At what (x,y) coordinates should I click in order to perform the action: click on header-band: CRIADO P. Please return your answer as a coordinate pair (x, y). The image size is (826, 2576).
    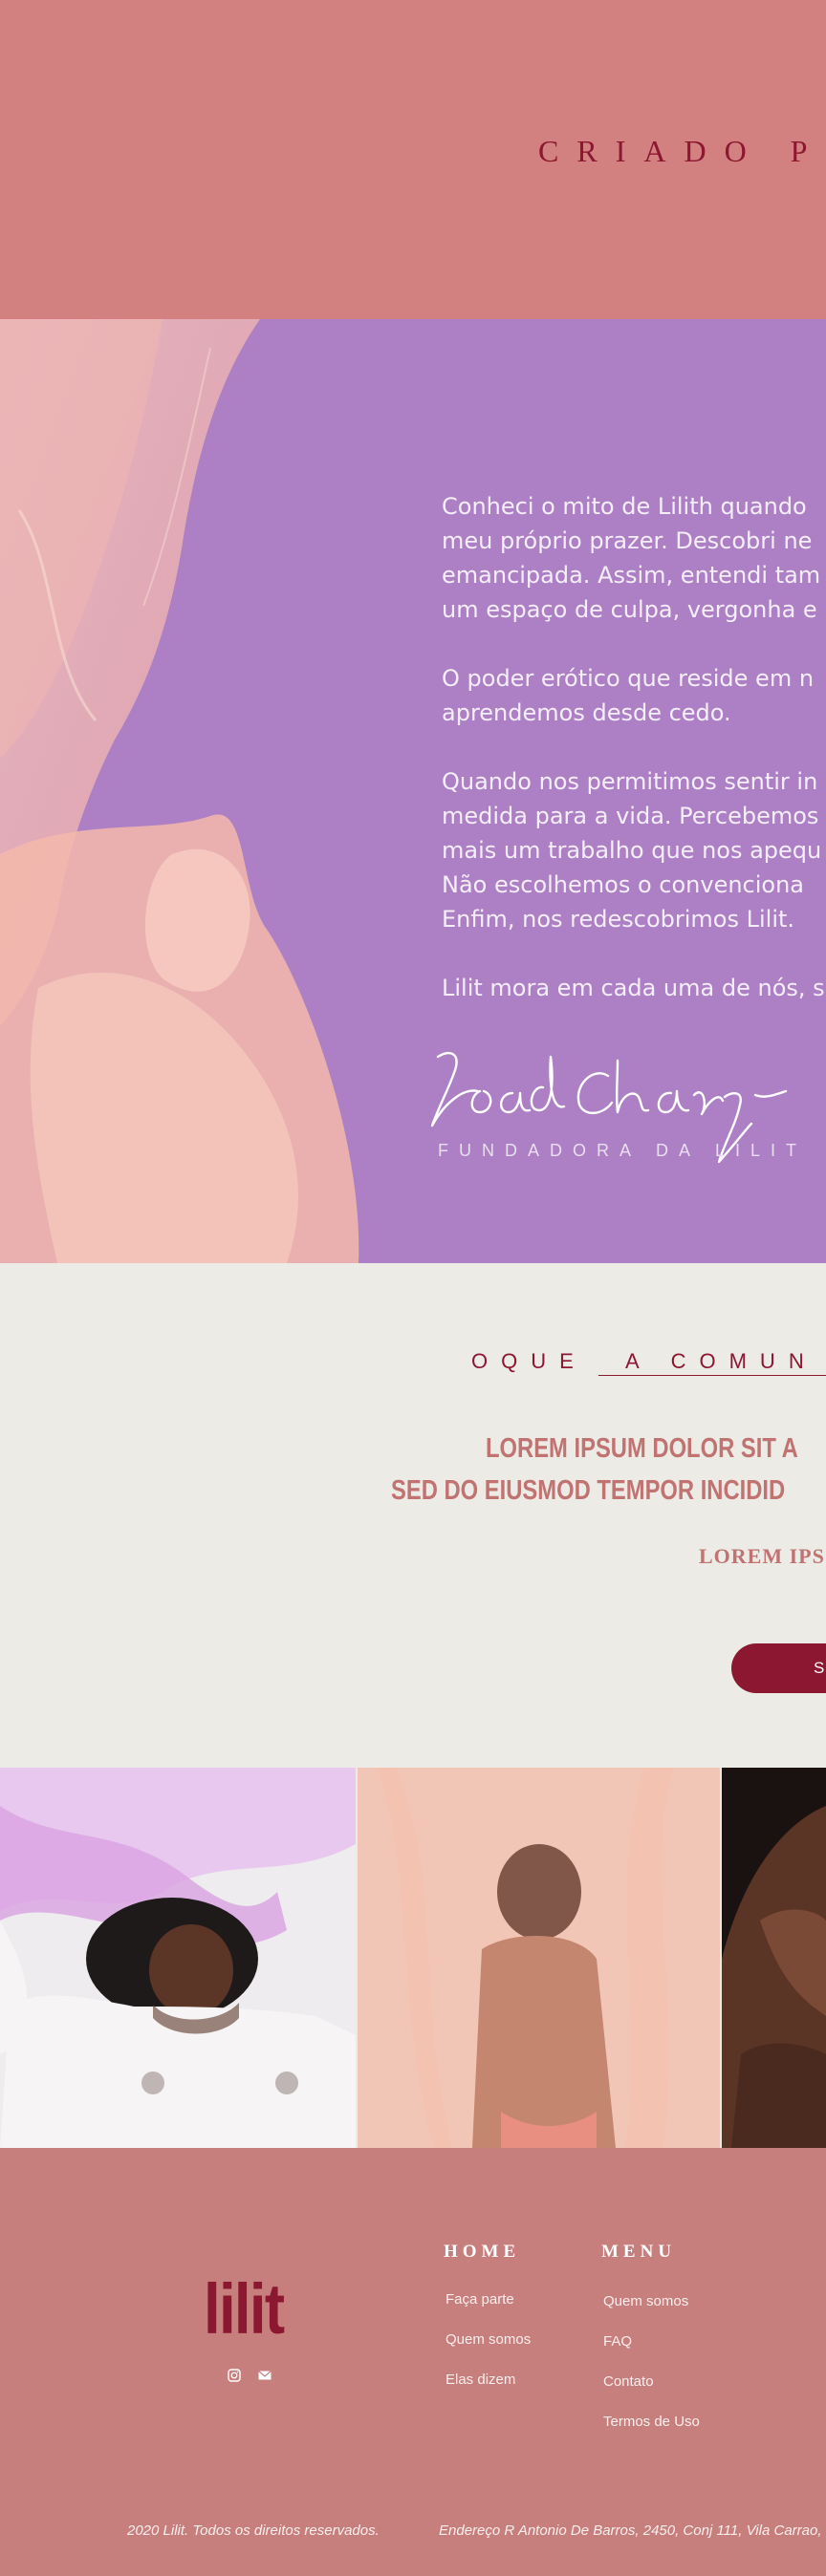
    Looking at the image, I should click on (413, 159).